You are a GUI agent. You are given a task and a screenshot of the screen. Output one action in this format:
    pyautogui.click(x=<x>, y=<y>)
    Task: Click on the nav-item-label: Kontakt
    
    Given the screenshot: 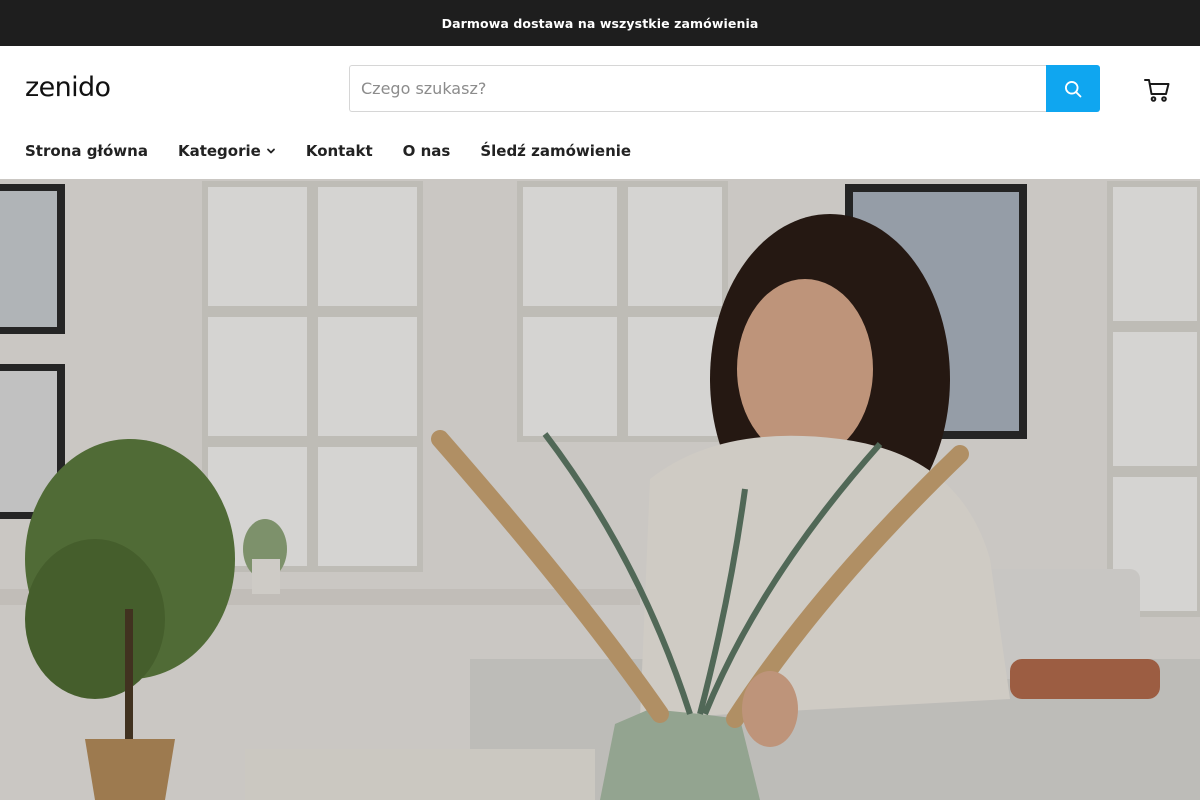 What is the action you would take?
    pyautogui.click(x=339, y=151)
    